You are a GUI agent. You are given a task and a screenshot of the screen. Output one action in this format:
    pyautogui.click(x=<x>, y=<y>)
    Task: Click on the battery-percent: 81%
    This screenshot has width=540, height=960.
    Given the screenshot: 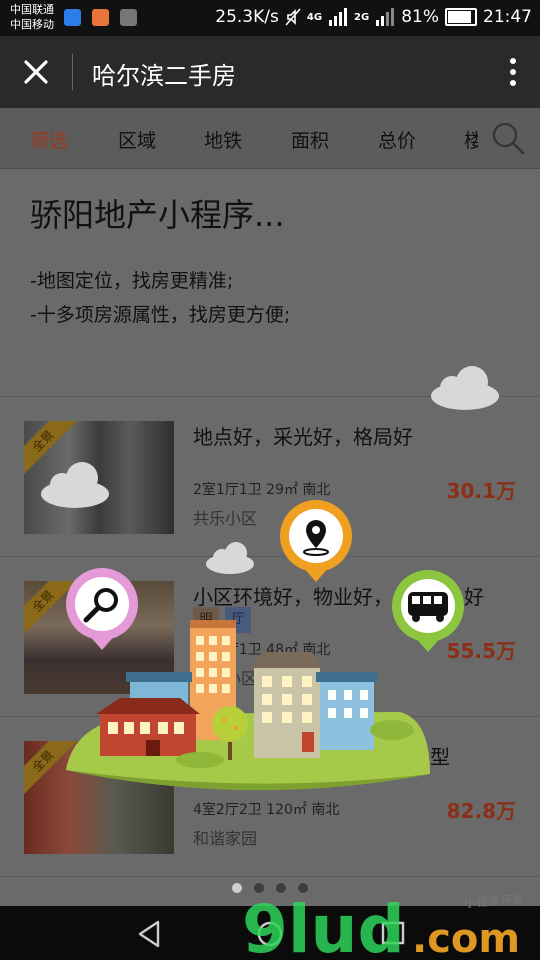 What is the action you would take?
    pyautogui.click(x=420, y=17)
    